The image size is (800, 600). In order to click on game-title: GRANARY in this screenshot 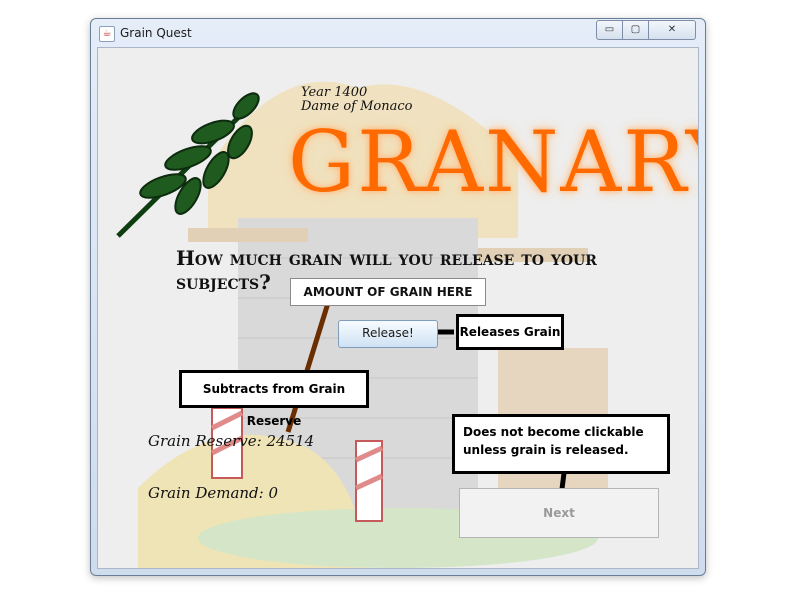, I will do `click(493, 162)`.